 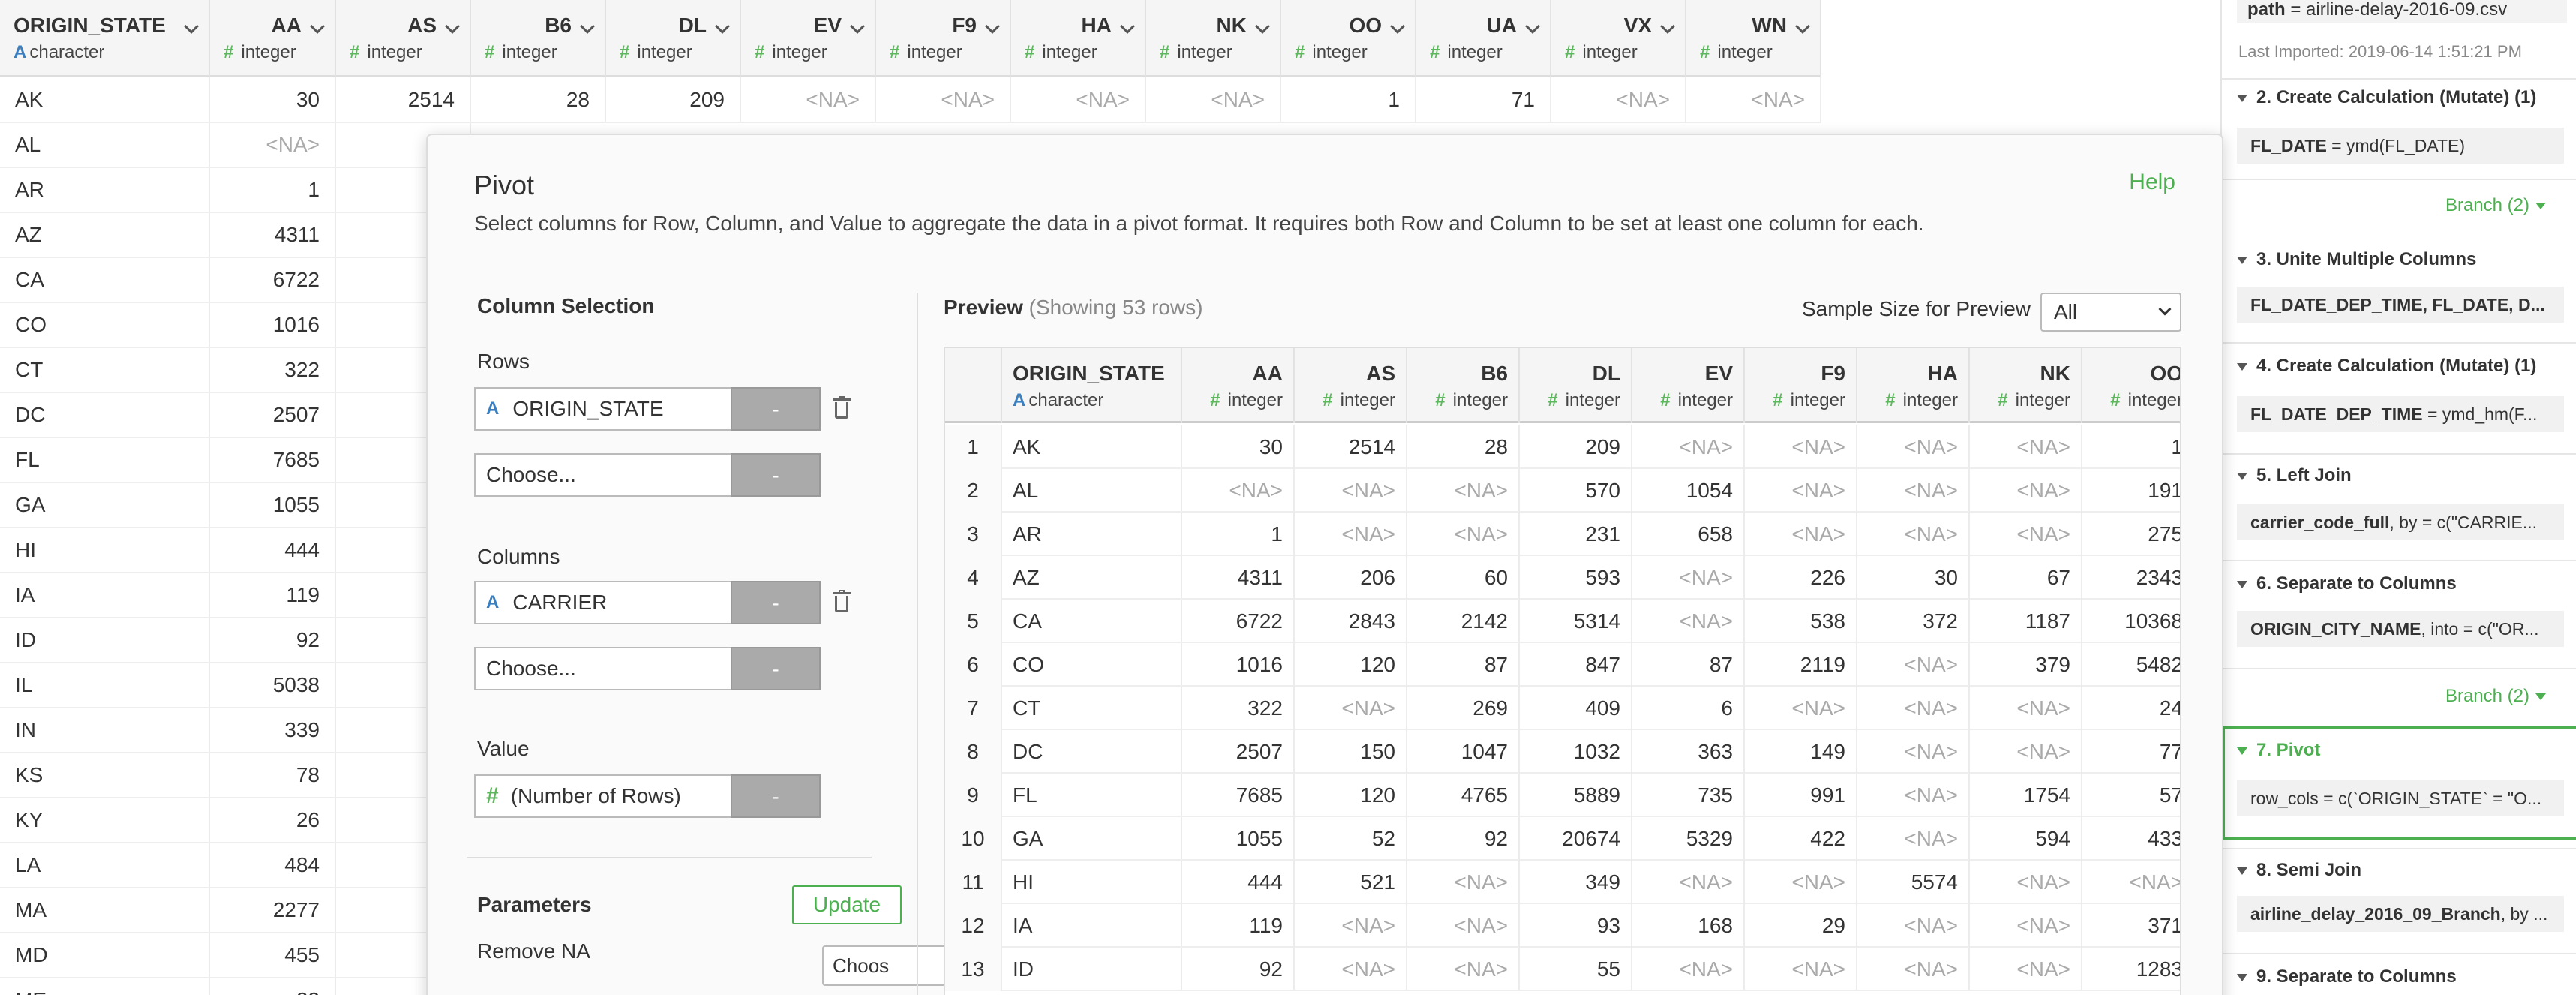 What do you see at coordinates (1753, 38) in the screenshot?
I see `column-header-wn: WN # integer` at bounding box center [1753, 38].